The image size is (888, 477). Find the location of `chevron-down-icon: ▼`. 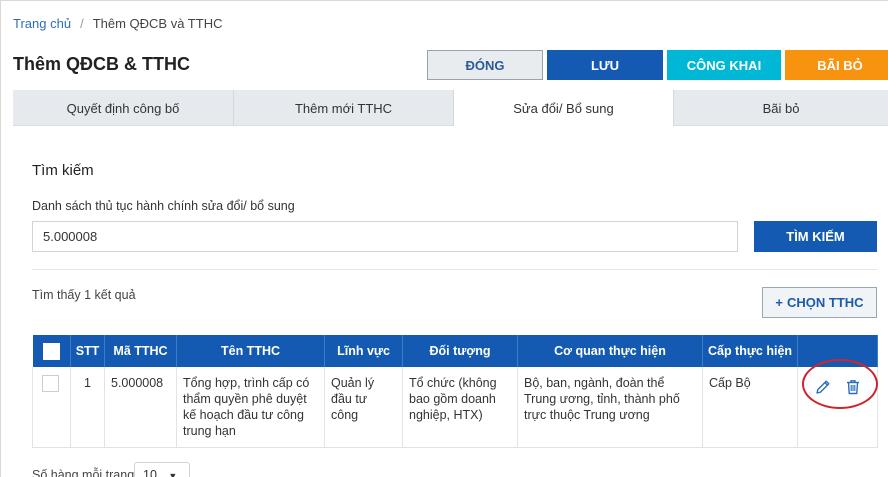

chevron-down-icon: ▼ is located at coordinates (173, 474).